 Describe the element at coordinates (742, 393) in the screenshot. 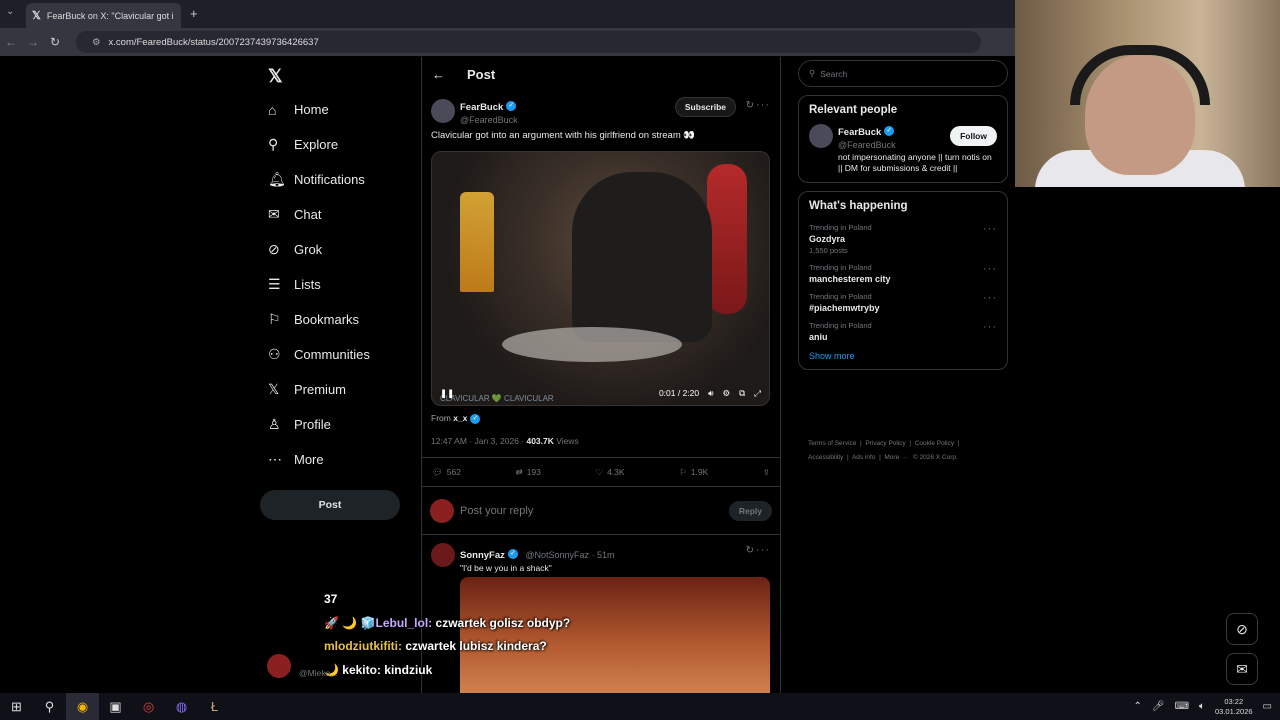

I see `pip-icon: ⧉` at that location.